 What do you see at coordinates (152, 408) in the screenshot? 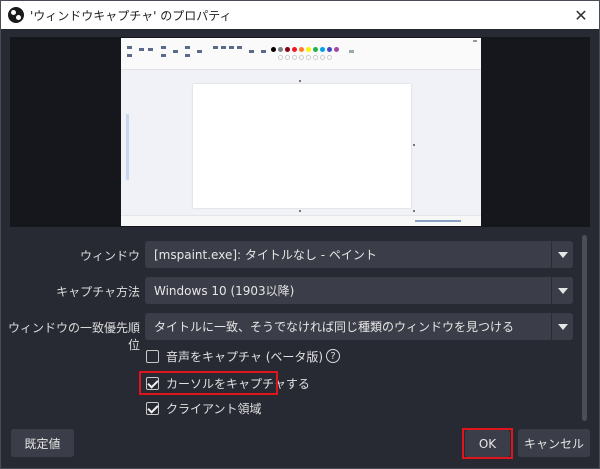
I see `client-area-checkbox` at bounding box center [152, 408].